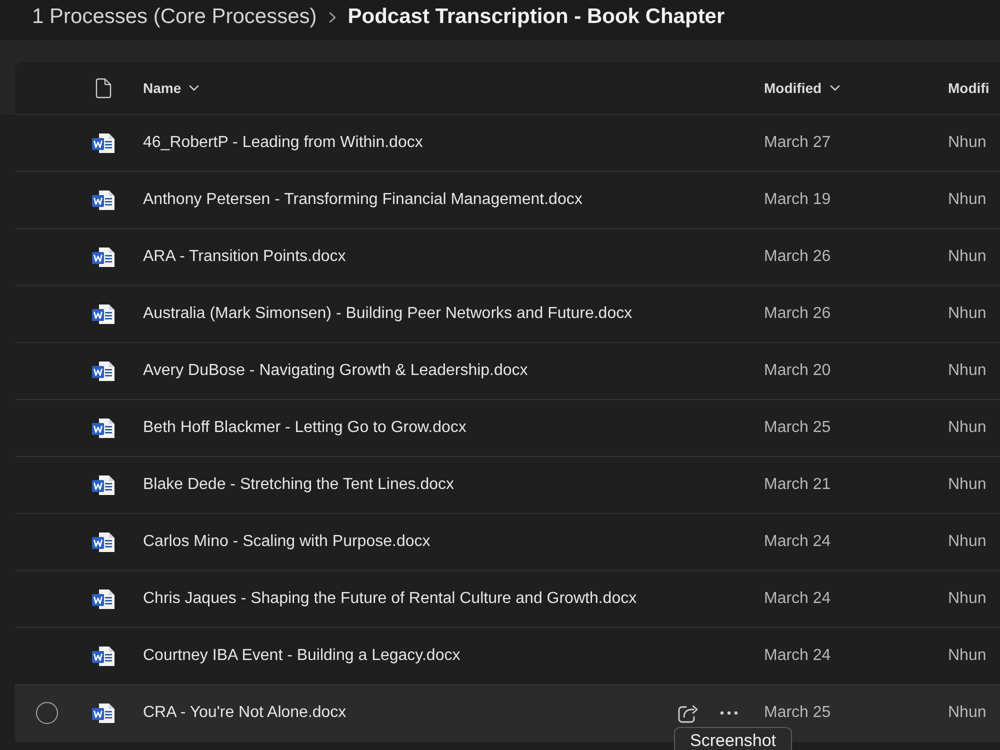 The image size is (1000, 750). Describe the element at coordinates (688, 713) in the screenshot. I see `share-icon` at that location.